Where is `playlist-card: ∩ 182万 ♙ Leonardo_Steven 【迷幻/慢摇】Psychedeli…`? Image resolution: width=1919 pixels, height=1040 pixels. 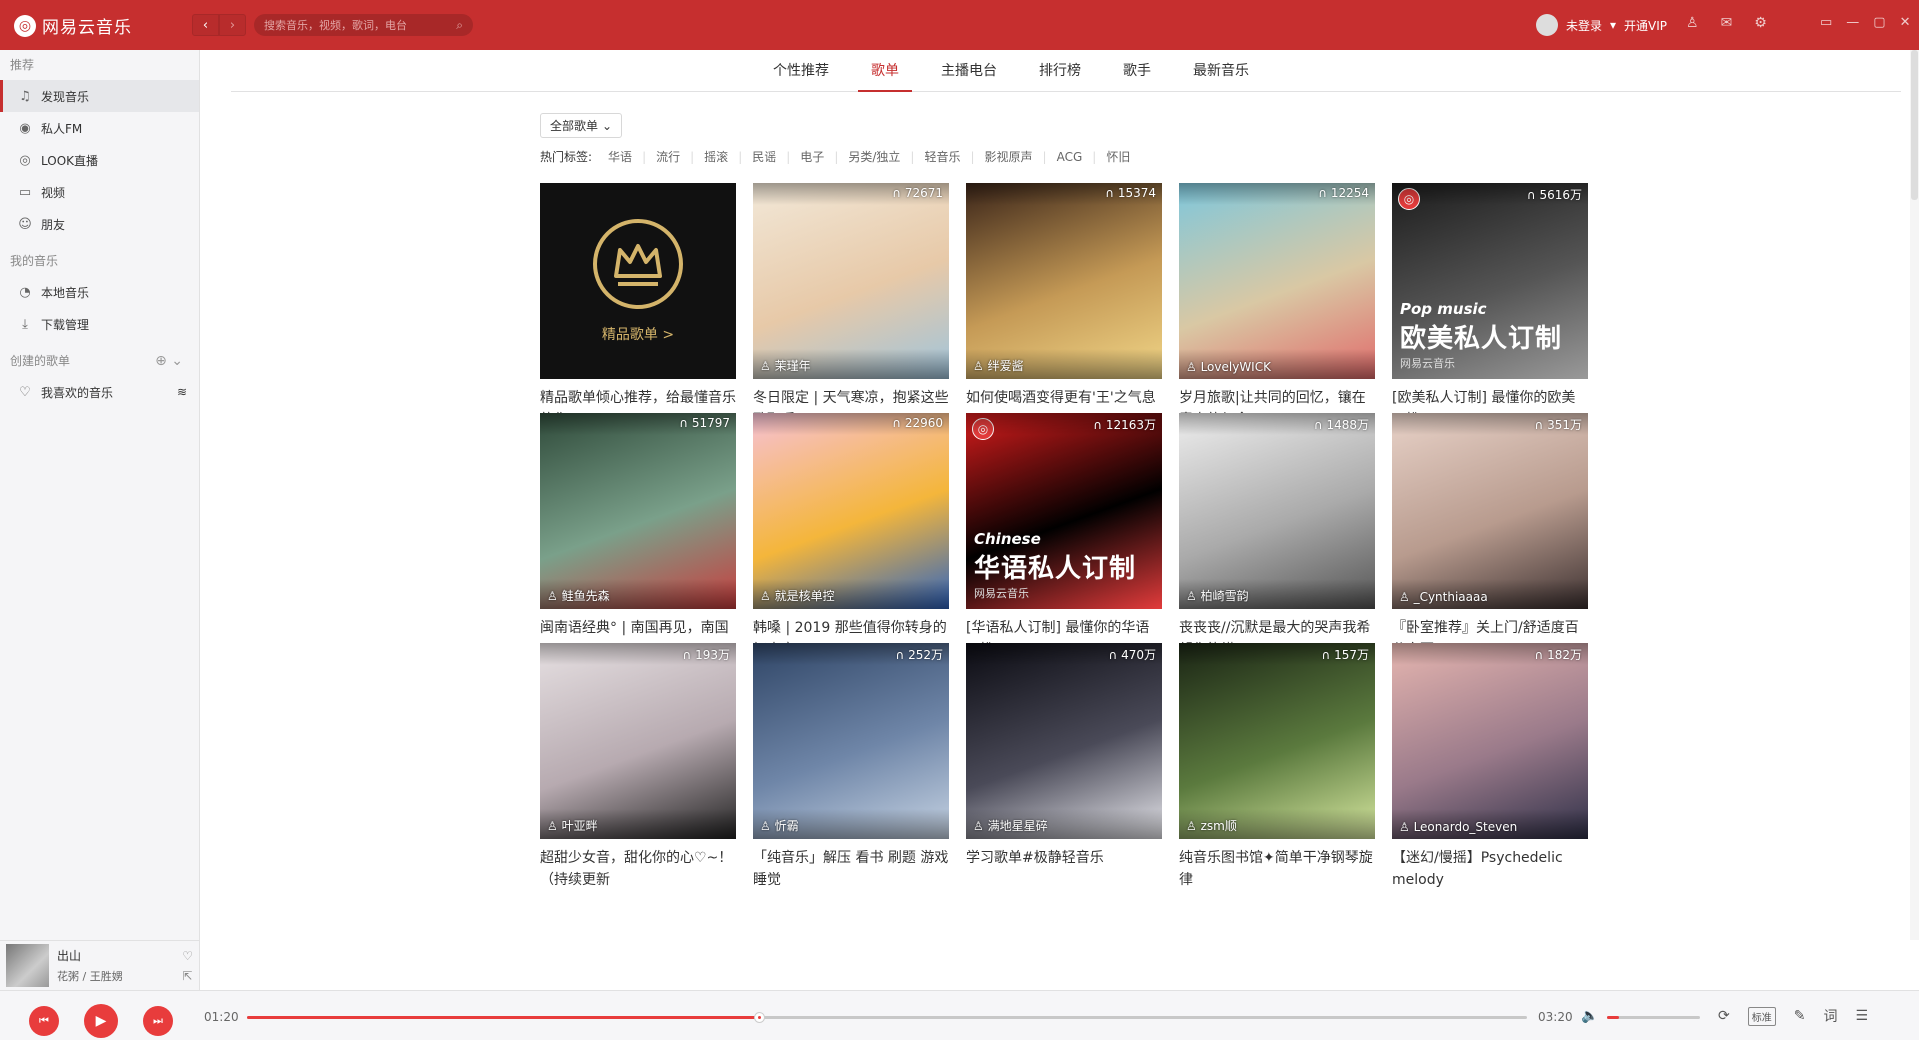
playlist-card: ∩ 182万 ♙ Leonardo_Steven 【迷幻/慢摇】Psychedeli… is located at coordinates (1490, 767).